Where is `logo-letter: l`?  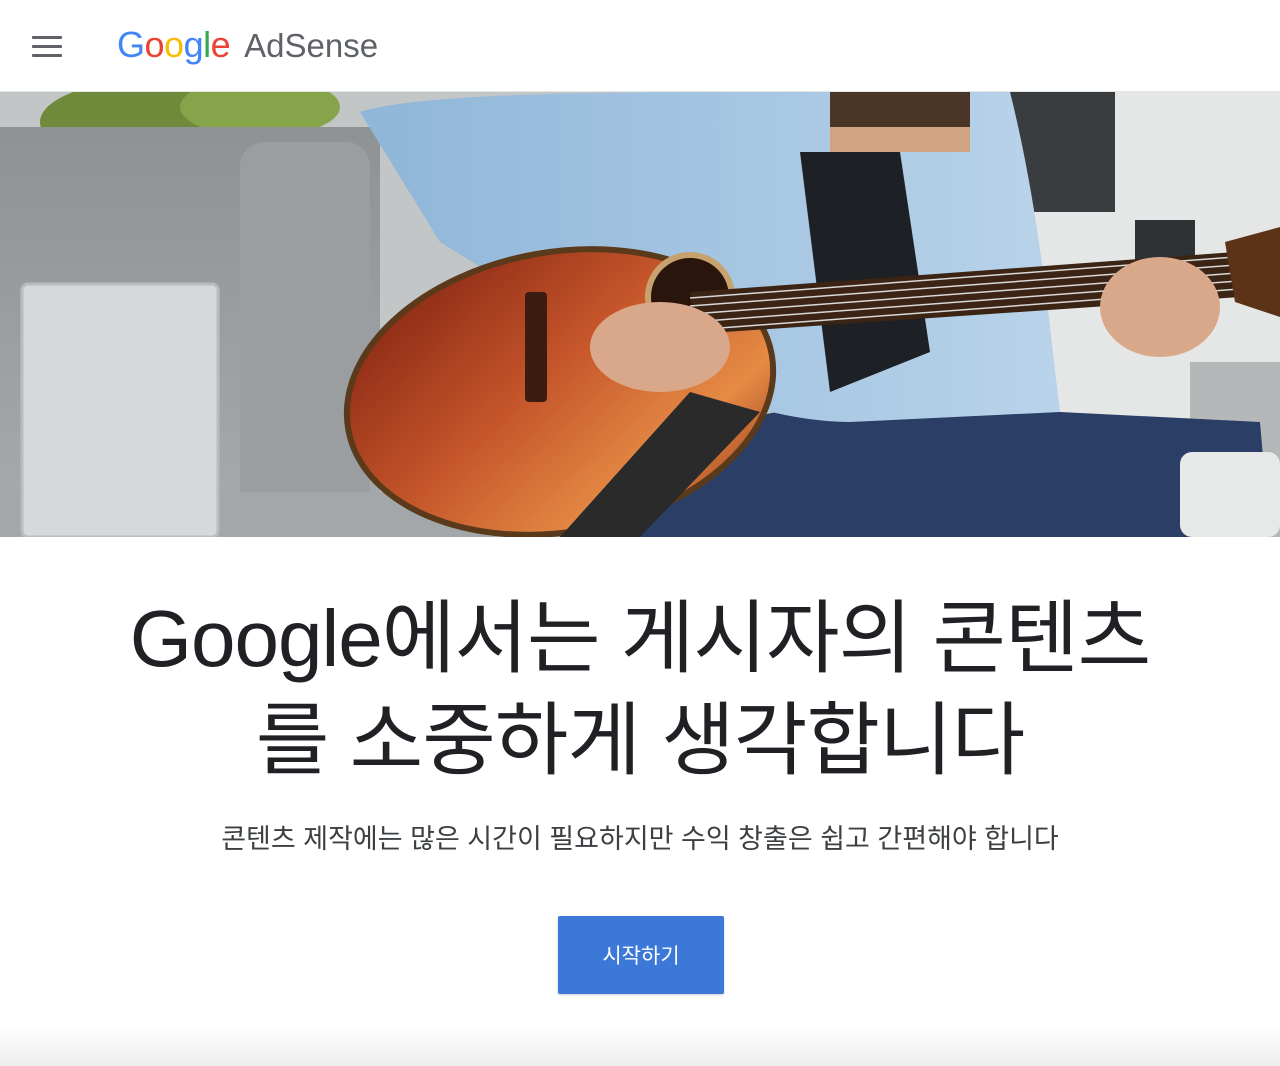 logo-letter: l is located at coordinates (207, 44).